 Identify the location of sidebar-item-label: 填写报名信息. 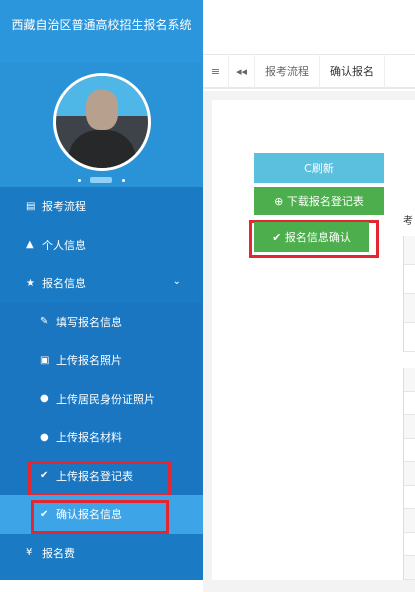
(89, 322).